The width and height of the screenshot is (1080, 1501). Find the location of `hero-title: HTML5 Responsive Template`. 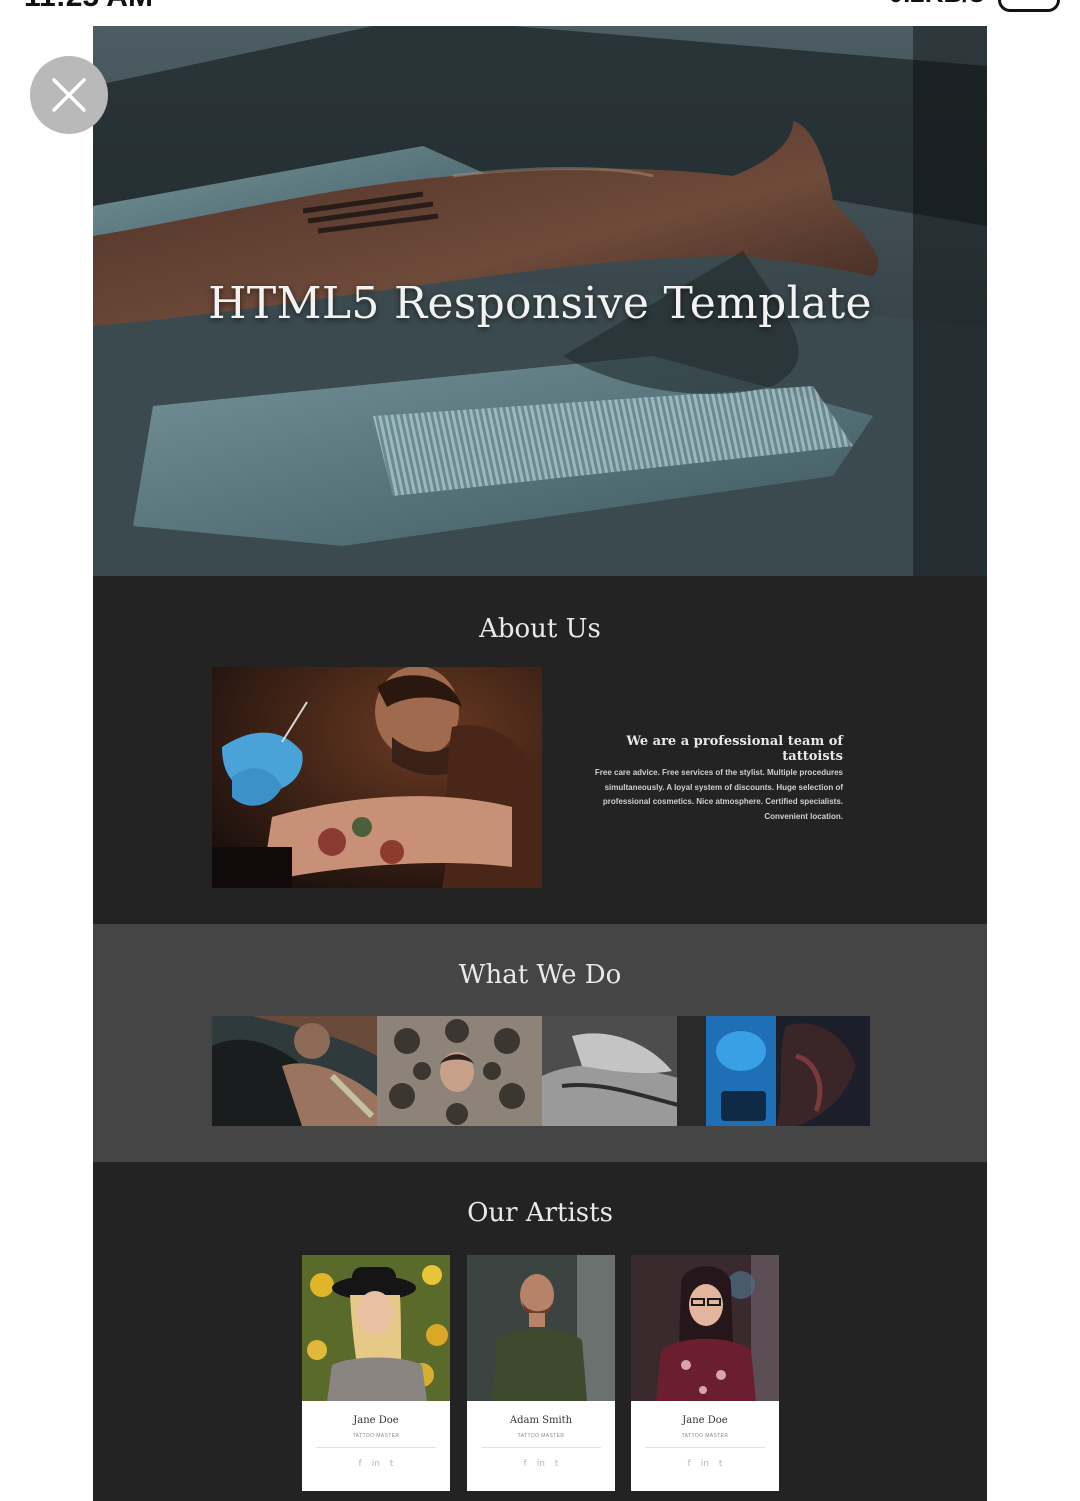

hero-title: HTML5 Responsive Template is located at coordinates (540, 303).